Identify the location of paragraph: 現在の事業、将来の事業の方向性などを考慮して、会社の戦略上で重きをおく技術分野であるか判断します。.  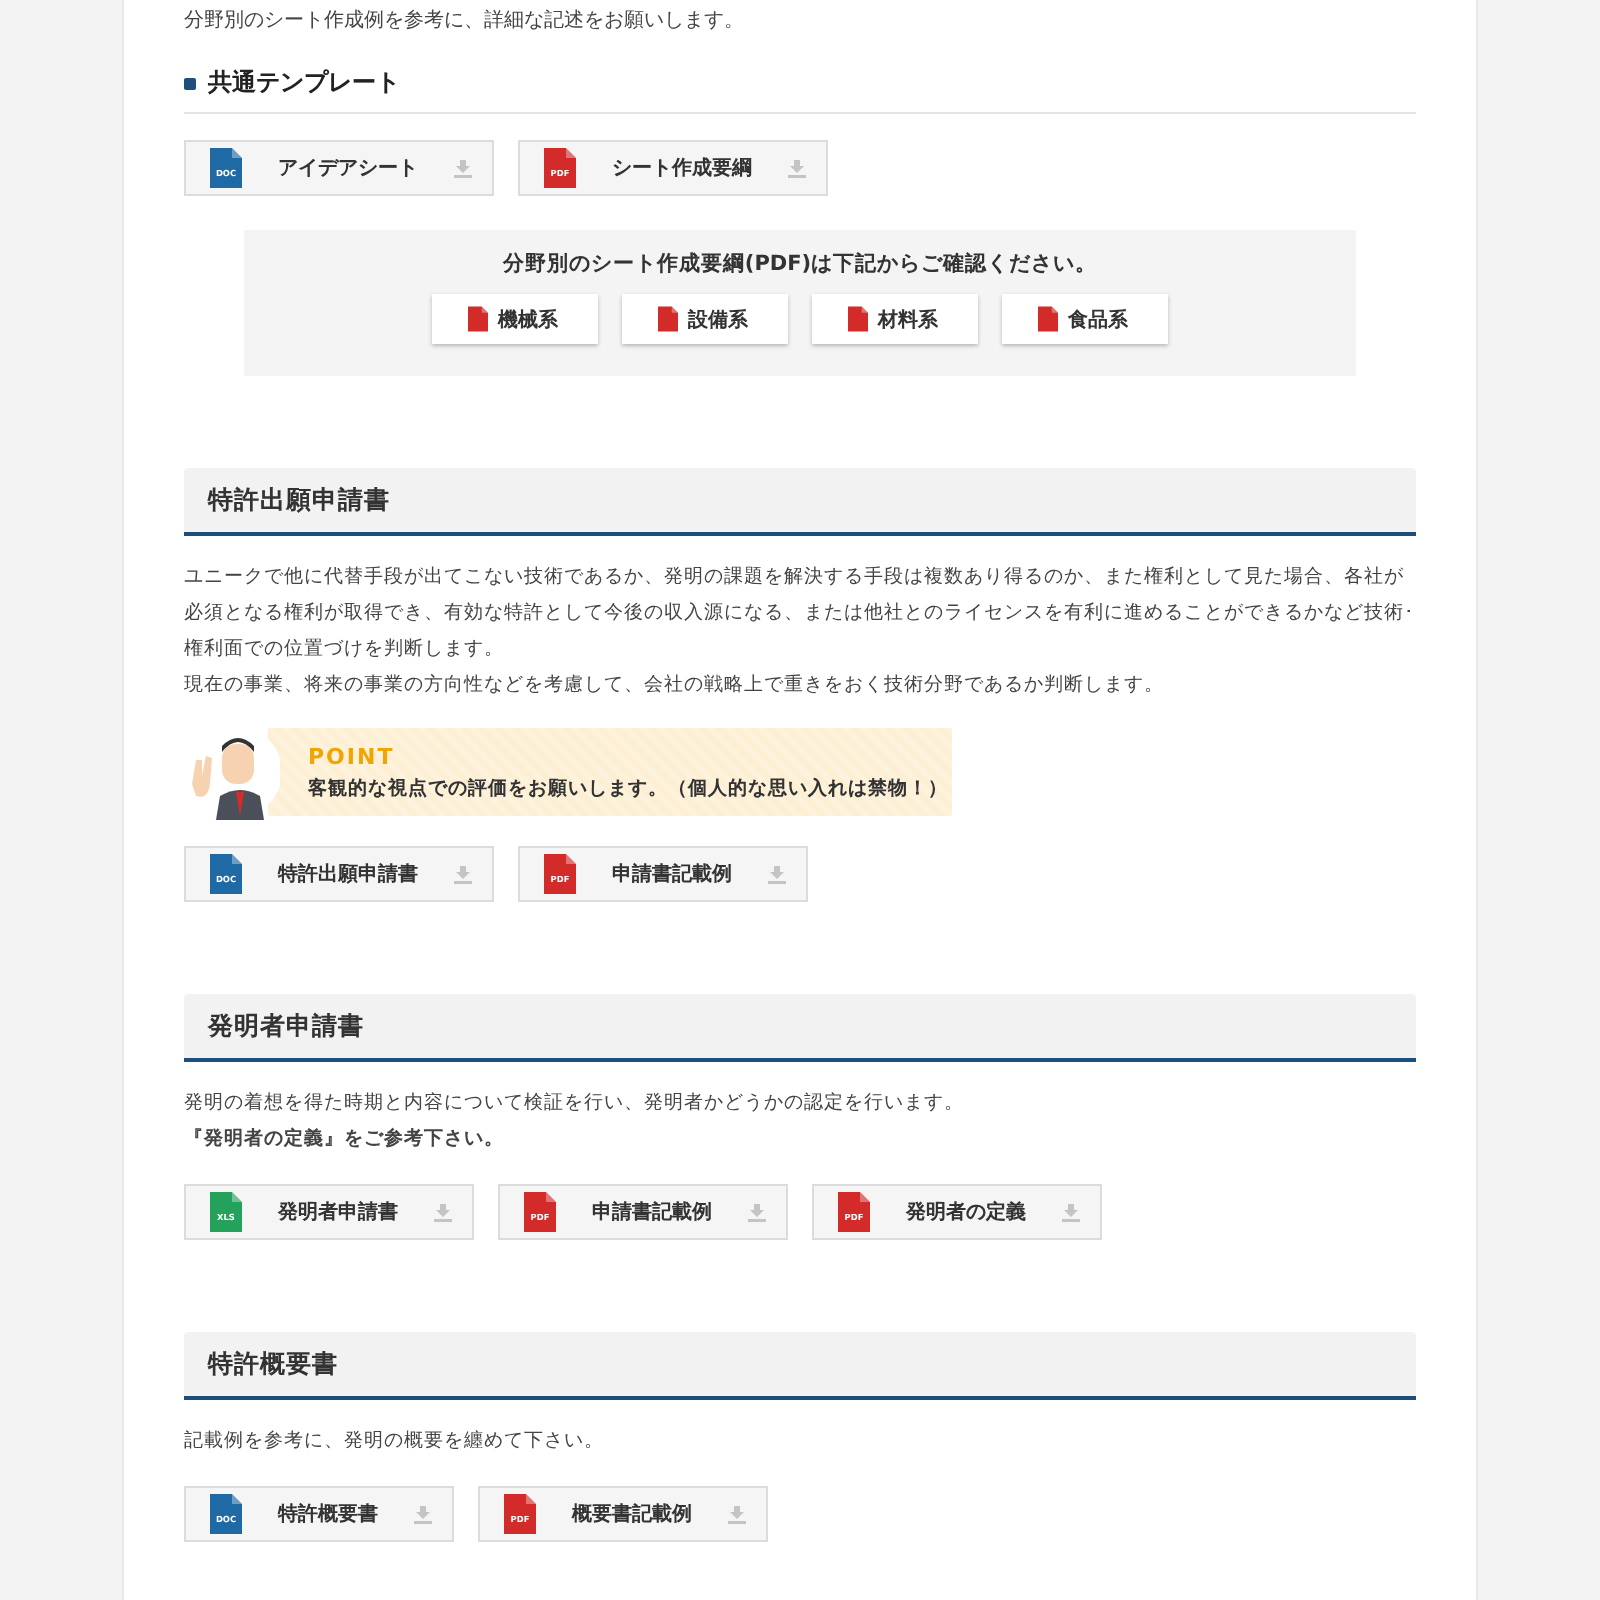
(675, 686).